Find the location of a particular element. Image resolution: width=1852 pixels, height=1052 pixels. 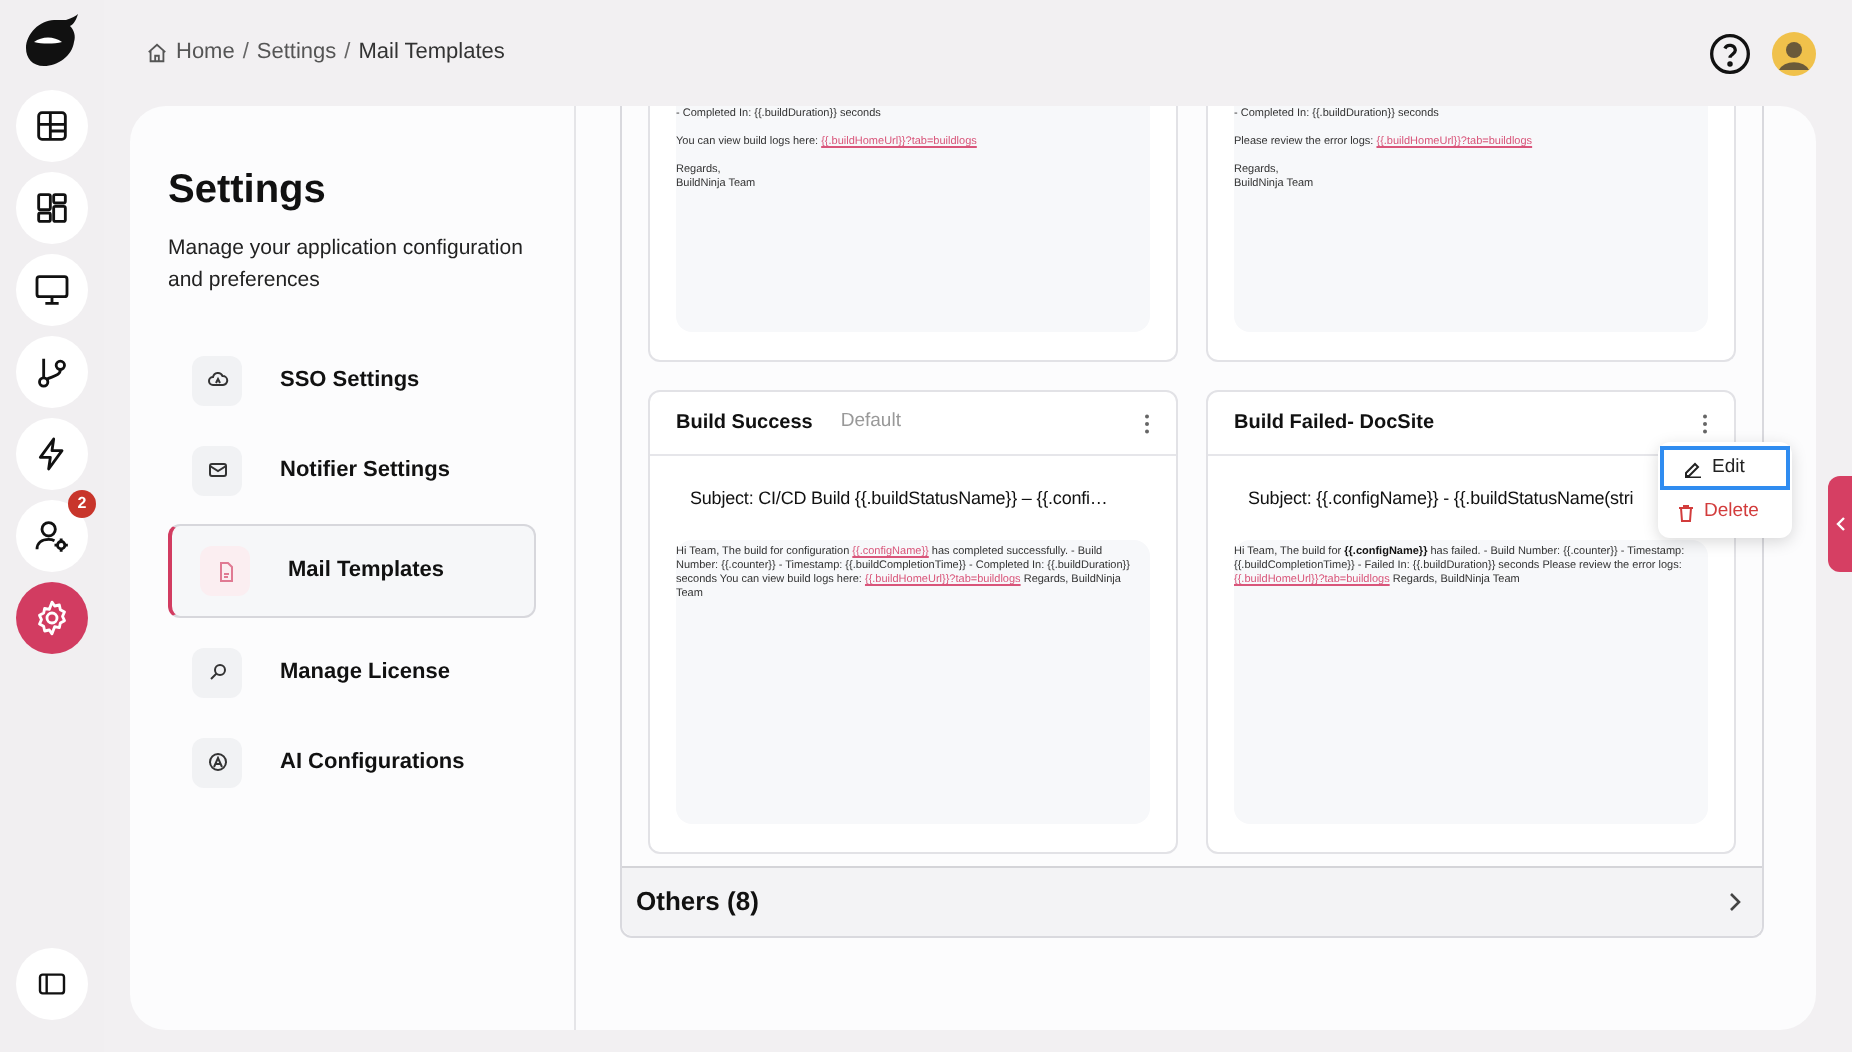

settings-nav-item: AI Configurations is located at coordinates (352, 762).